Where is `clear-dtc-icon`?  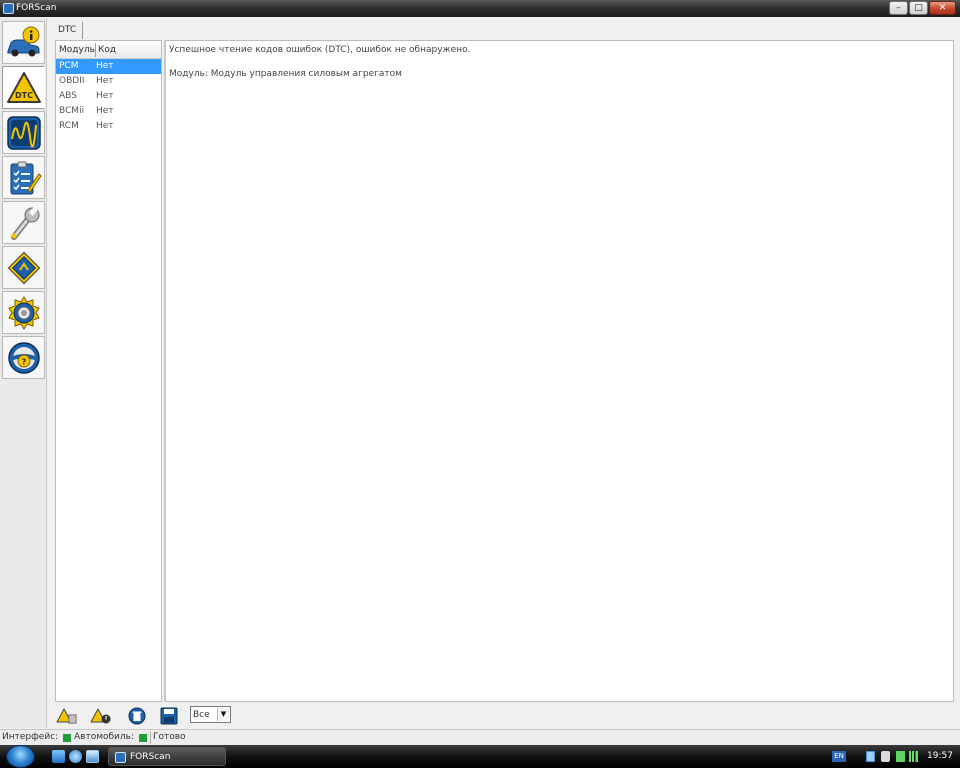 clear-dtc-icon is located at coordinates (100, 715).